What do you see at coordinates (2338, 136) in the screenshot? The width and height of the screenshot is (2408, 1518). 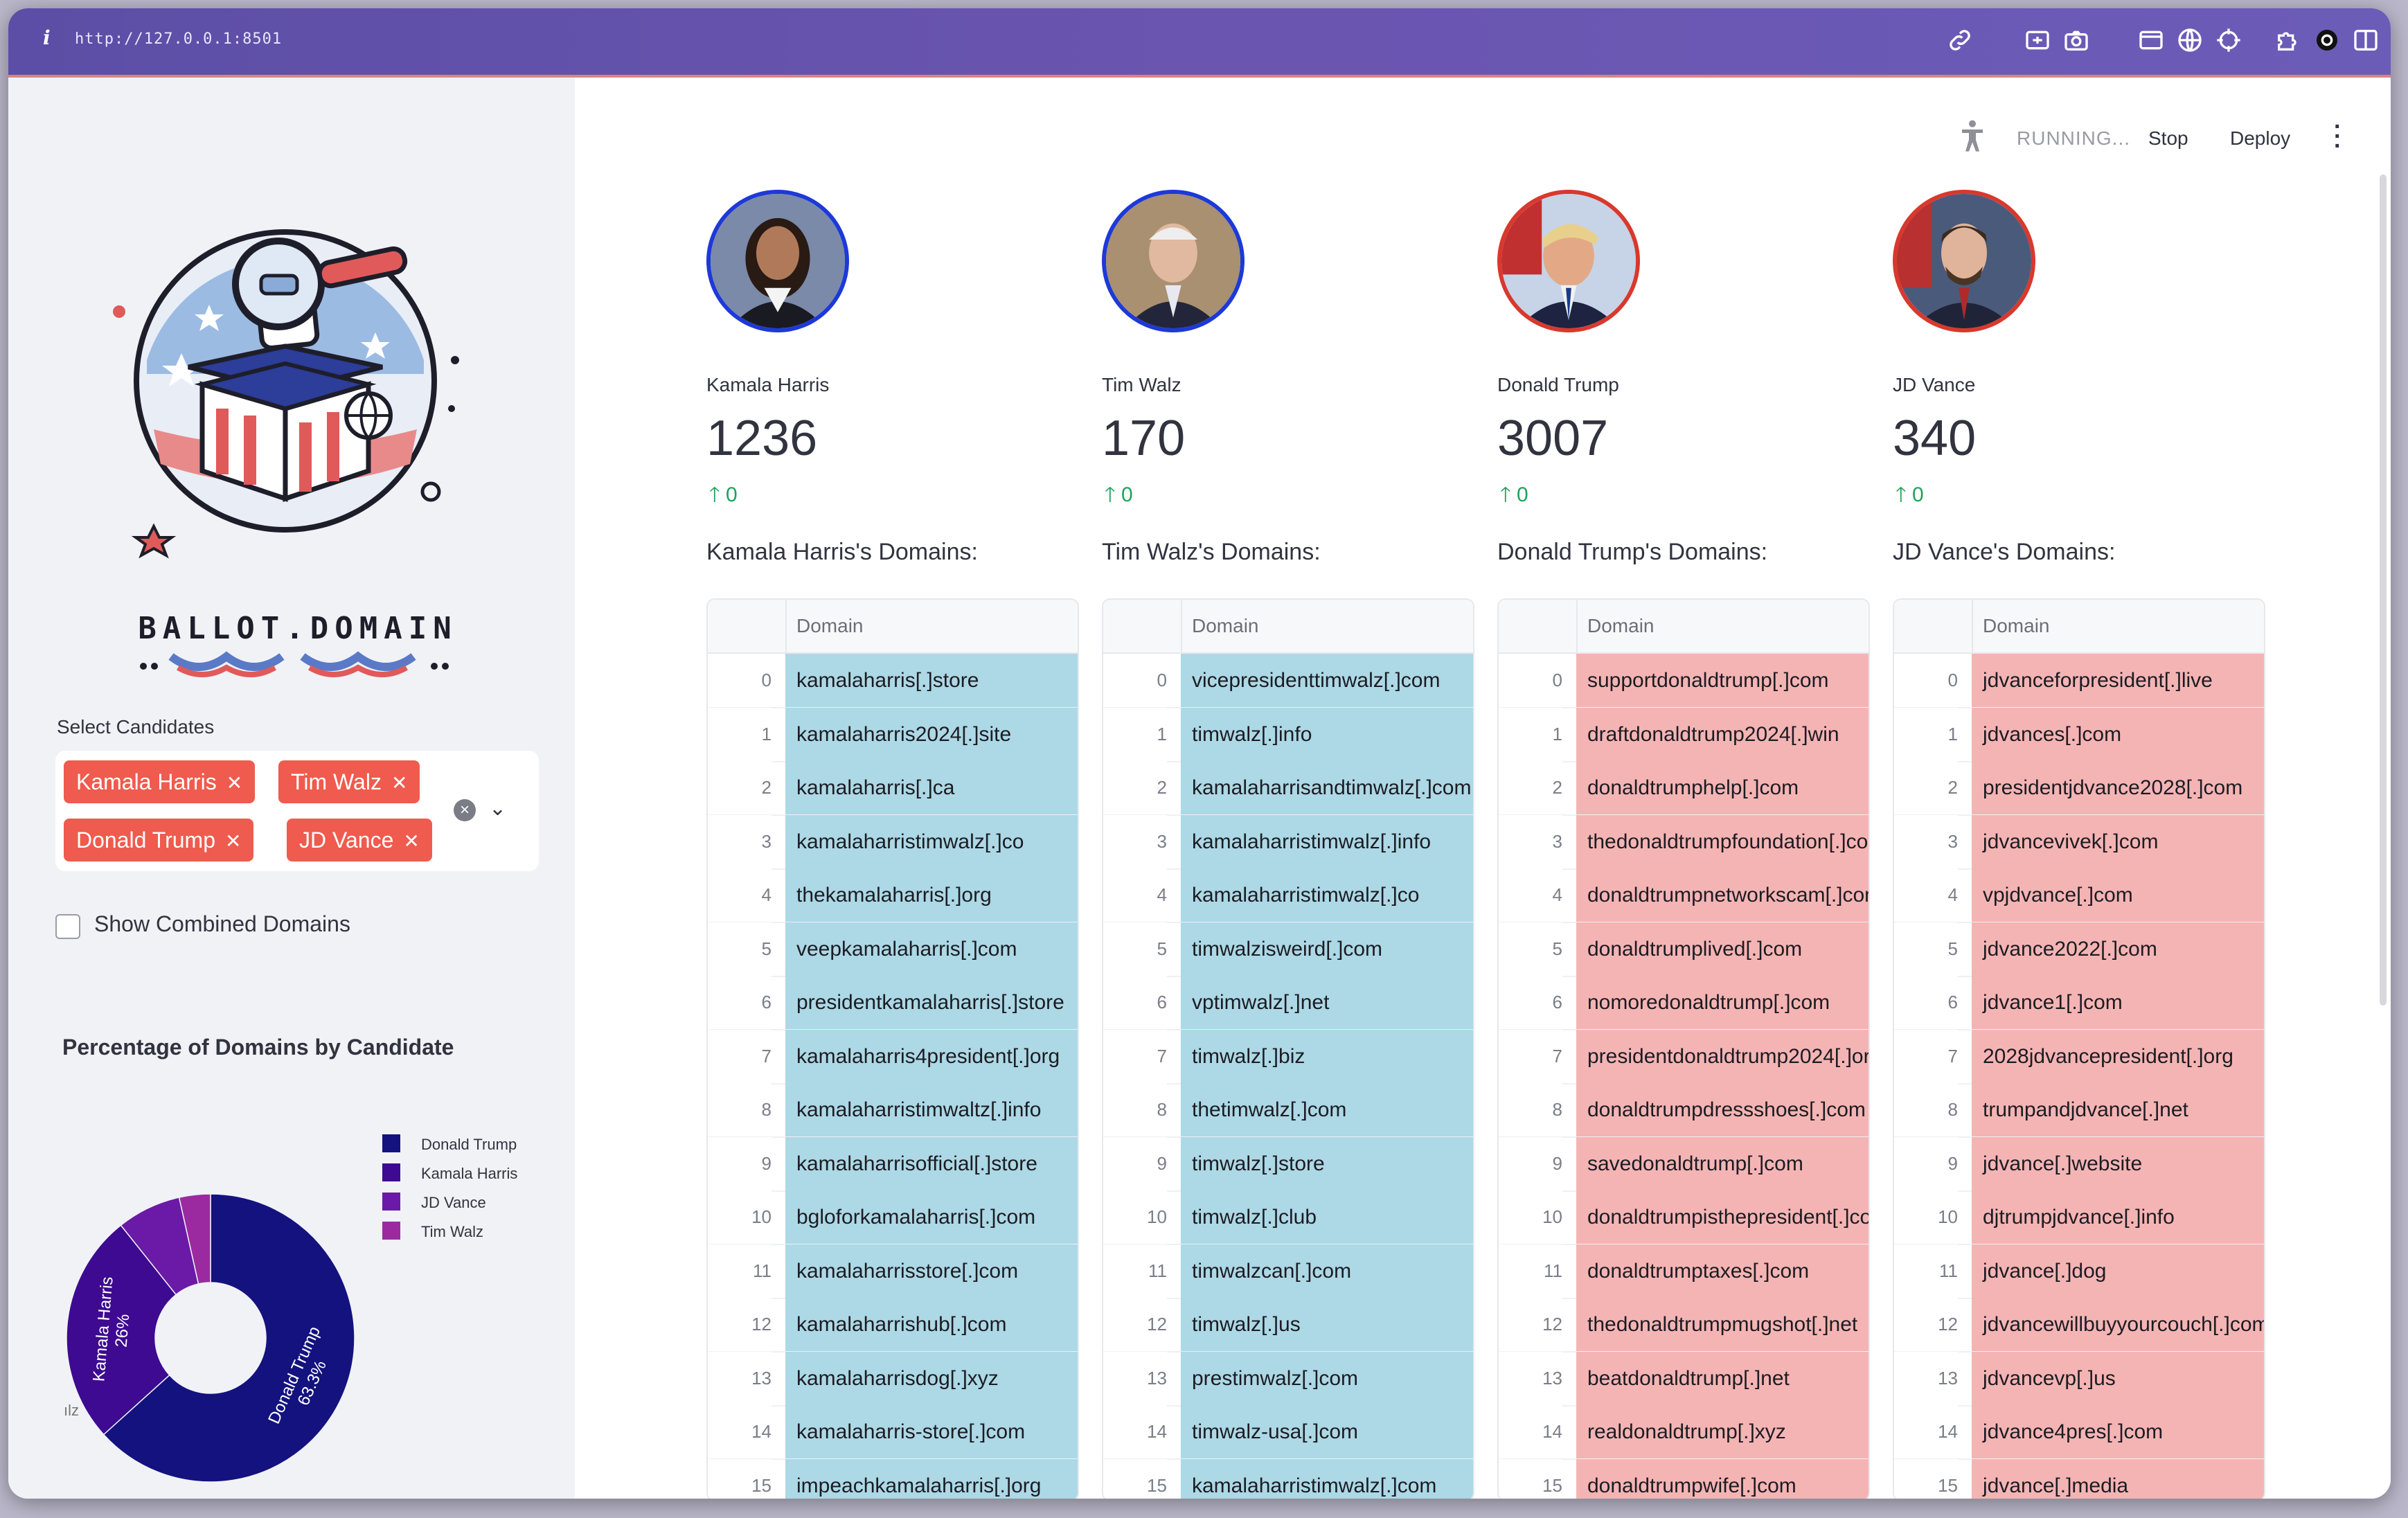 I see `main-menu-icon: · · ·` at bounding box center [2338, 136].